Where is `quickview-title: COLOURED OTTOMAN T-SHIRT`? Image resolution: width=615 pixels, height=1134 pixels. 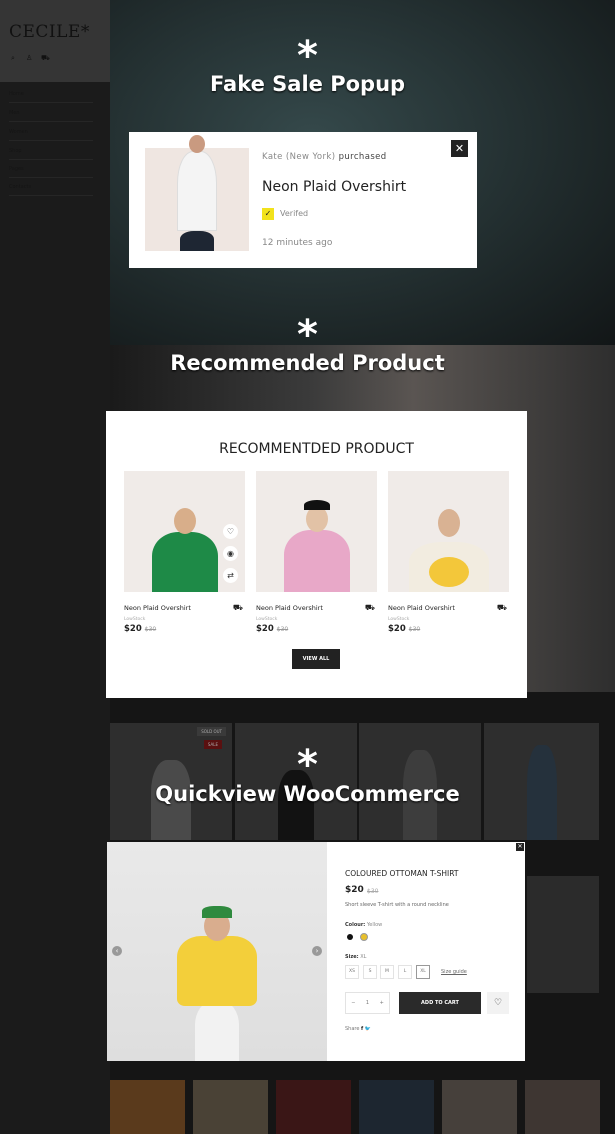 quickview-title: COLOURED OTTOMAN T-SHIRT is located at coordinates (402, 873).